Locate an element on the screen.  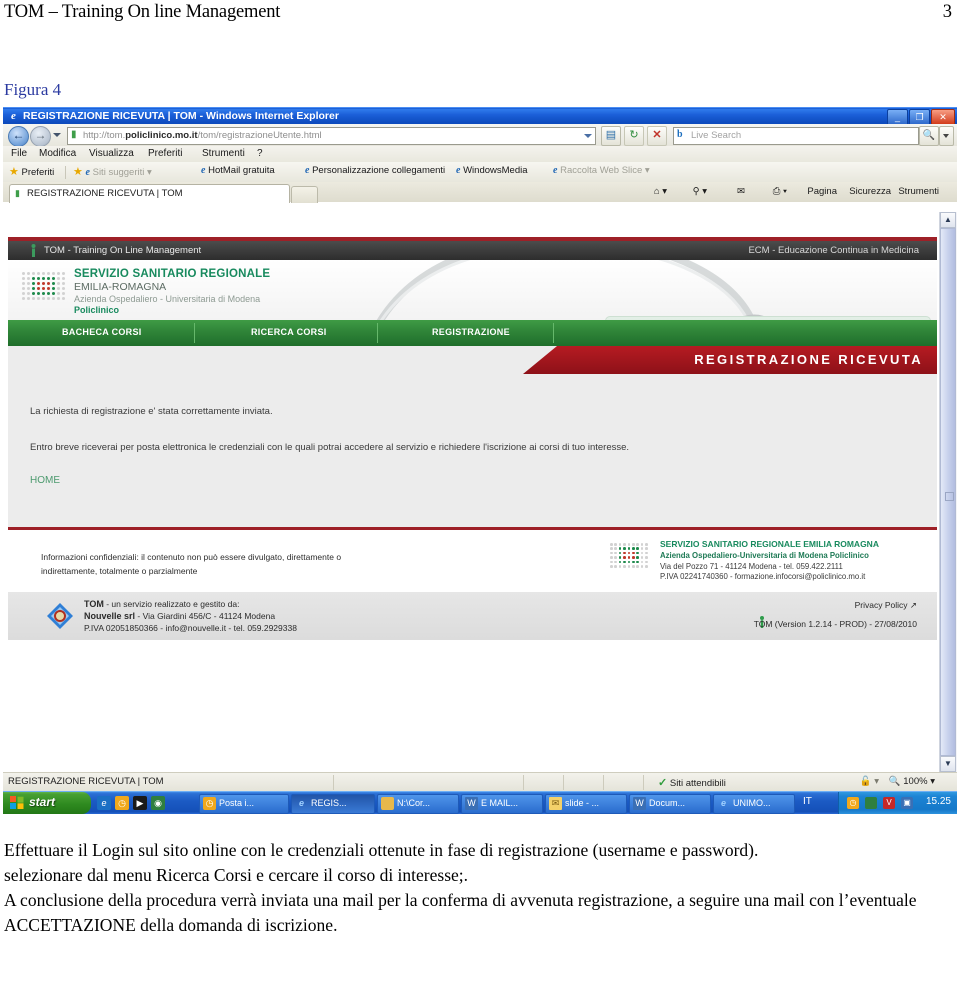
ssr-line1: SERVIZIO SANITARIO REGIONALE is located at coordinates (172, 274).